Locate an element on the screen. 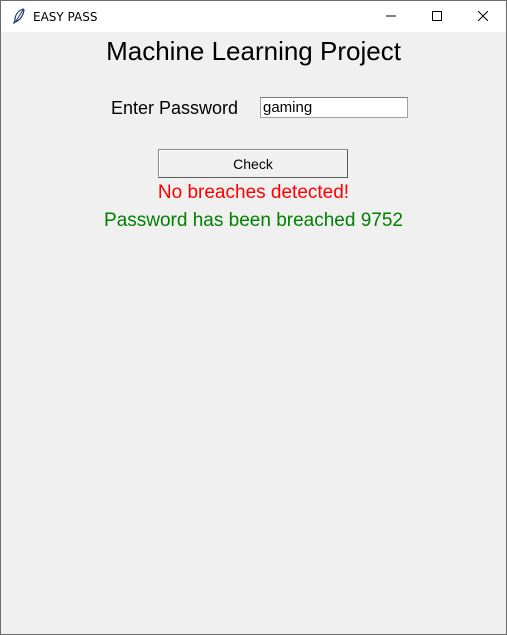 Image resolution: width=507 pixels, height=635 pixels. minimize-icon is located at coordinates (391, 17).